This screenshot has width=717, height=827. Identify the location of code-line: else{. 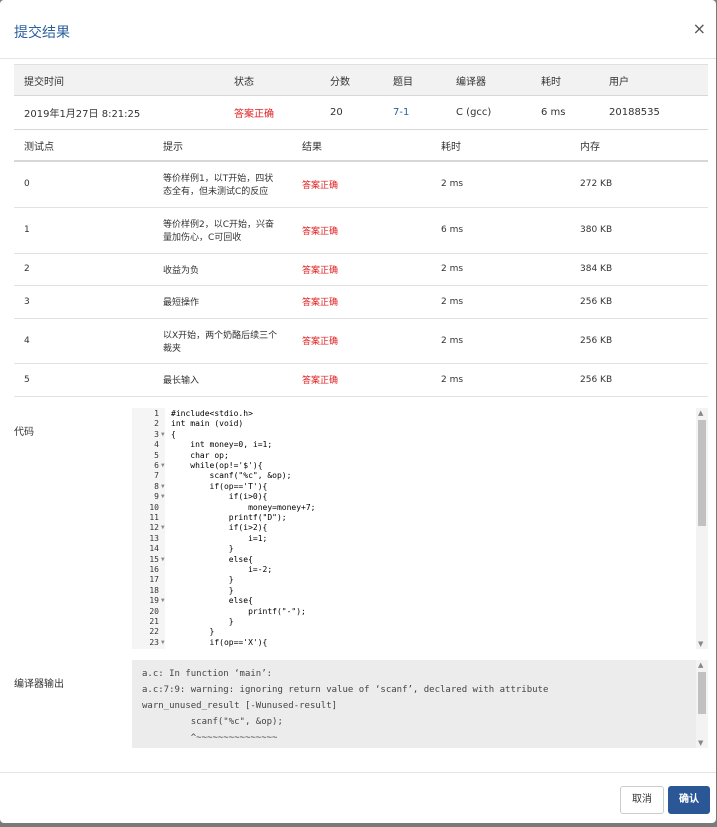
(212, 559).